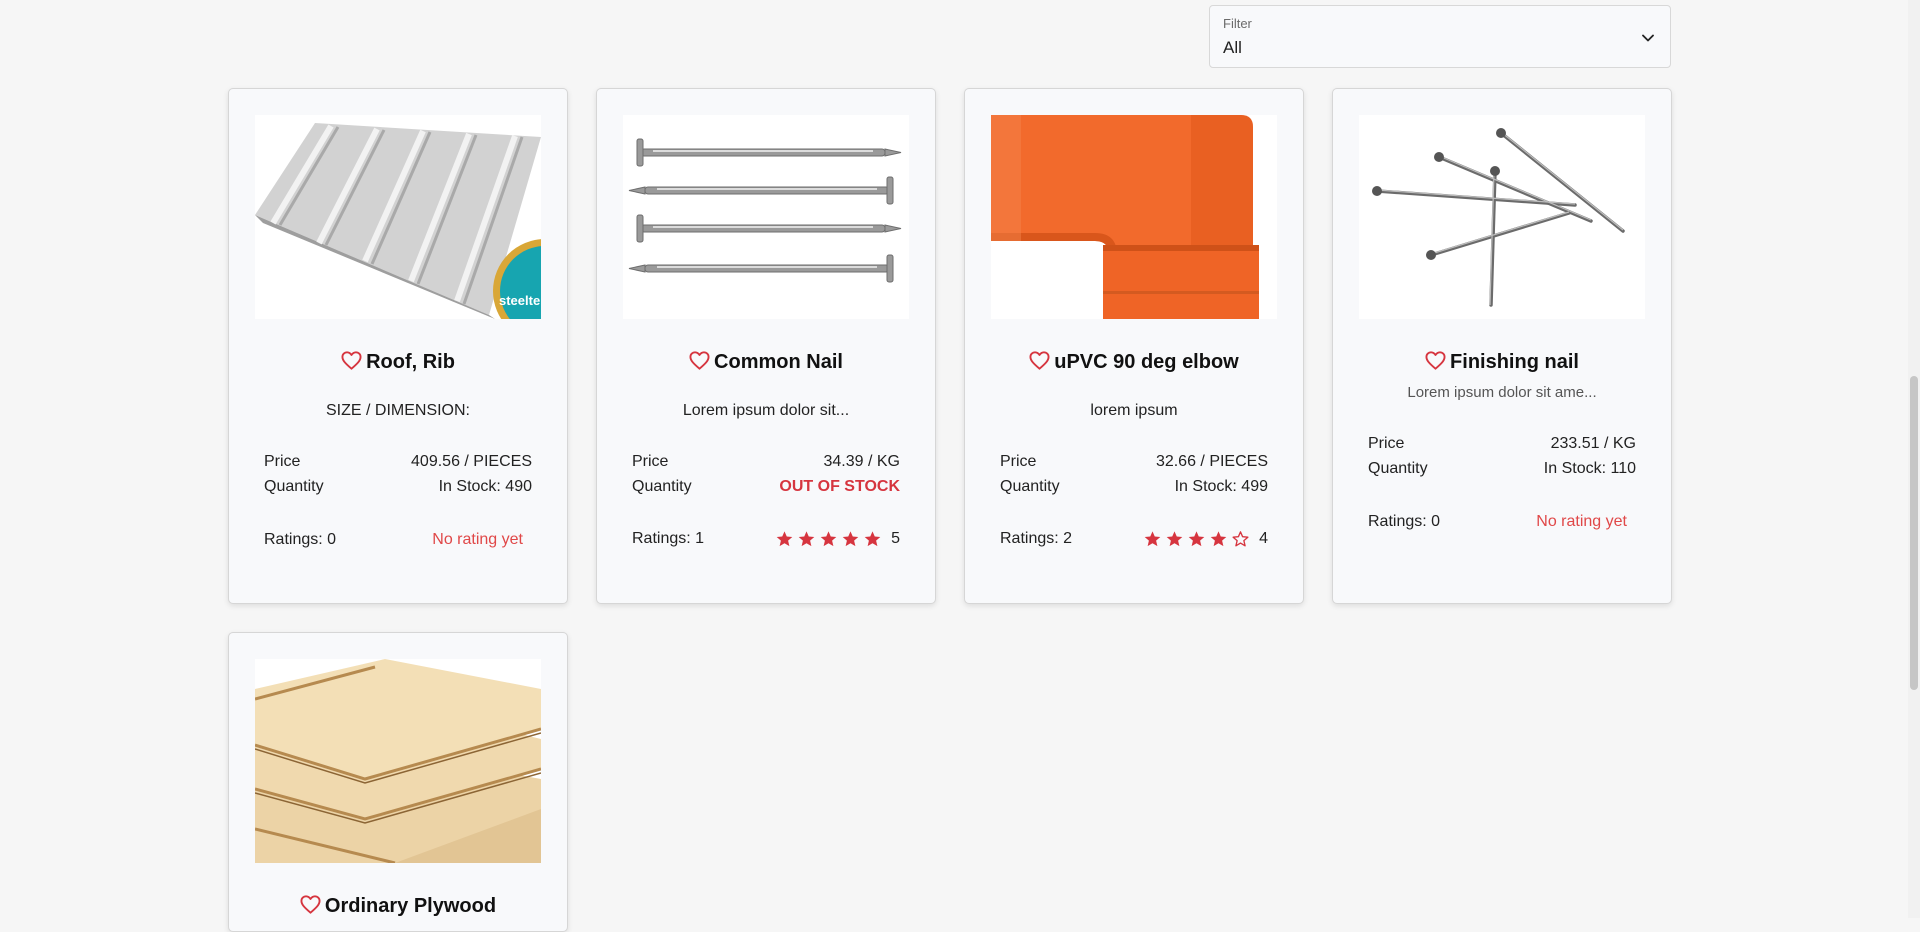  I want to click on ratings-row: Ratings: 1 5, so click(766, 539).